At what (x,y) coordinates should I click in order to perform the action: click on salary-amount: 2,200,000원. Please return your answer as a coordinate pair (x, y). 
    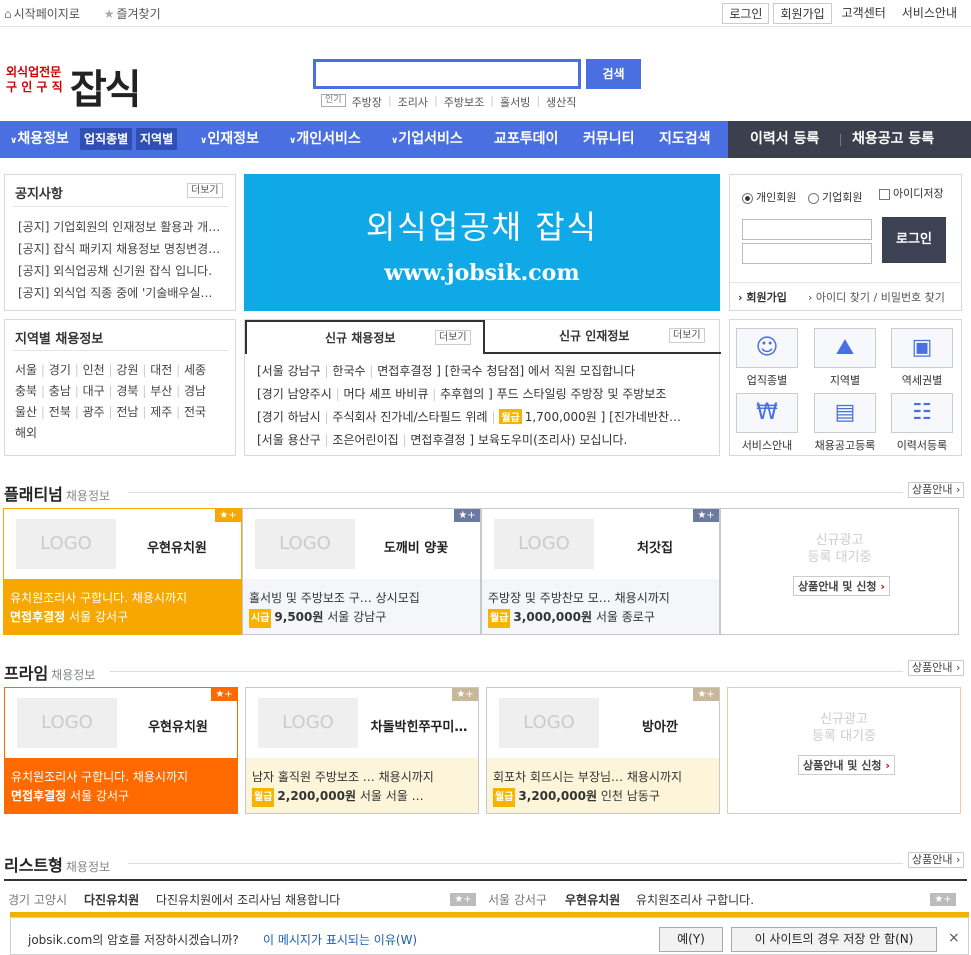
    Looking at the image, I should click on (317, 796).